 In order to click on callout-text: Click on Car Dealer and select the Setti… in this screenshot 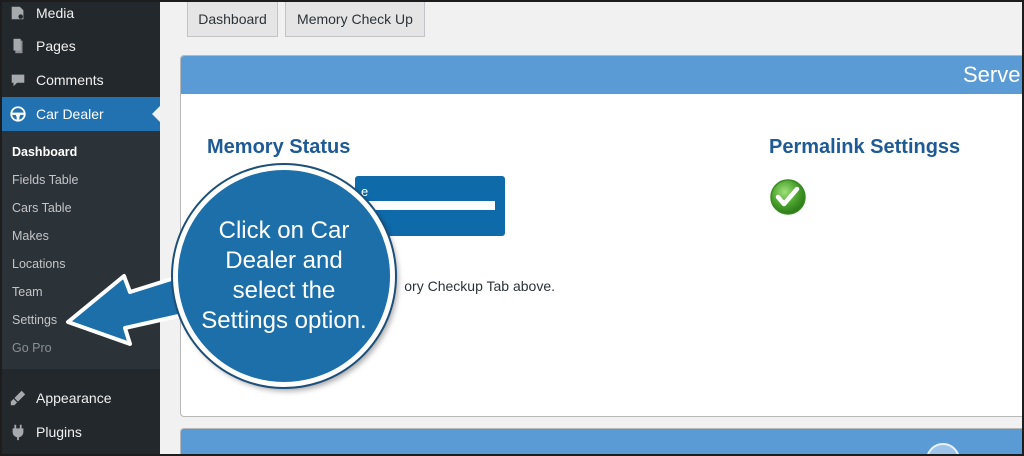, I will do `click(284, 275)`.